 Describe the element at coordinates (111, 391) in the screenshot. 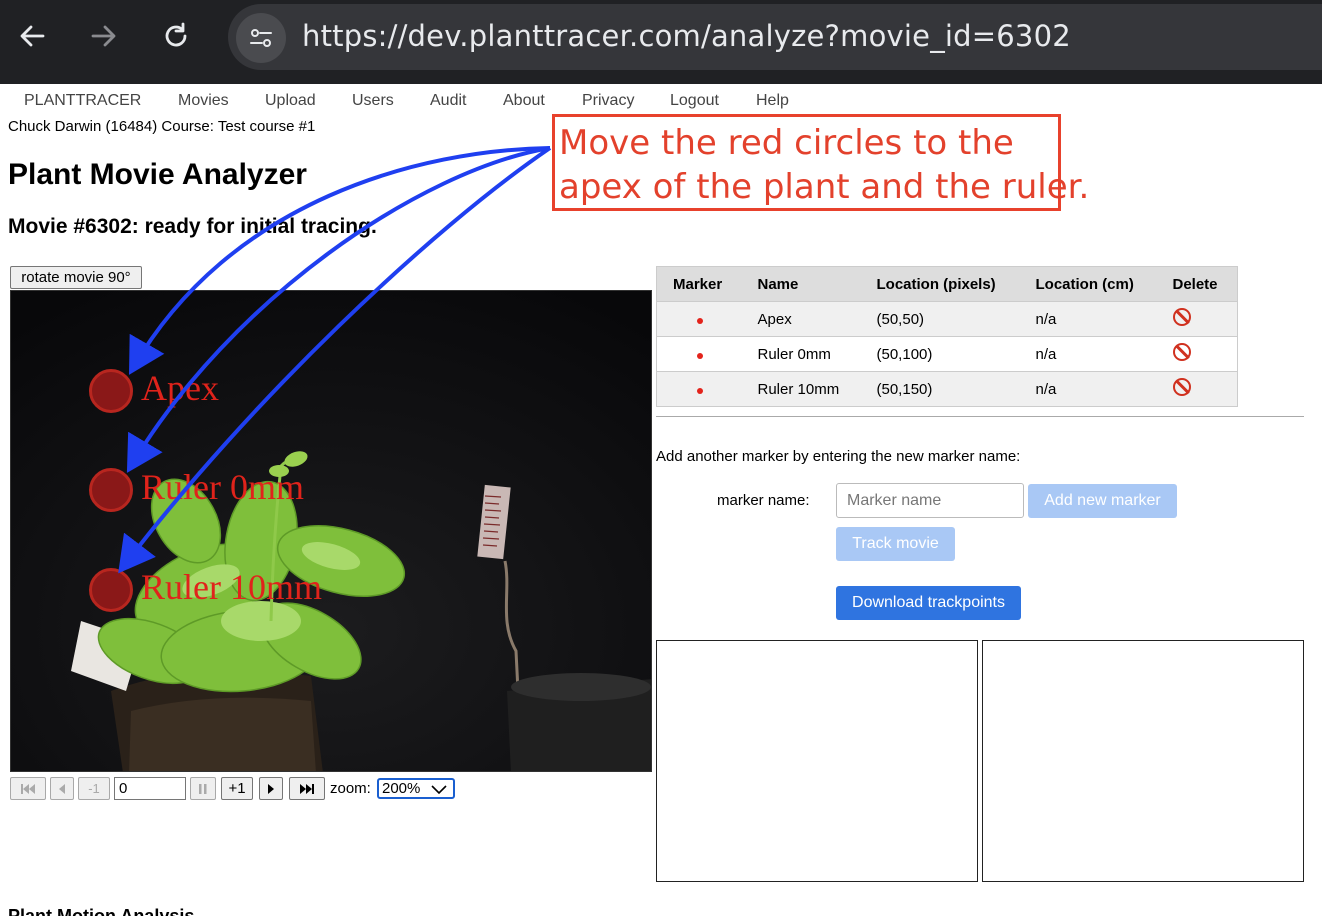

I see `apex-marker-circle` at that location.